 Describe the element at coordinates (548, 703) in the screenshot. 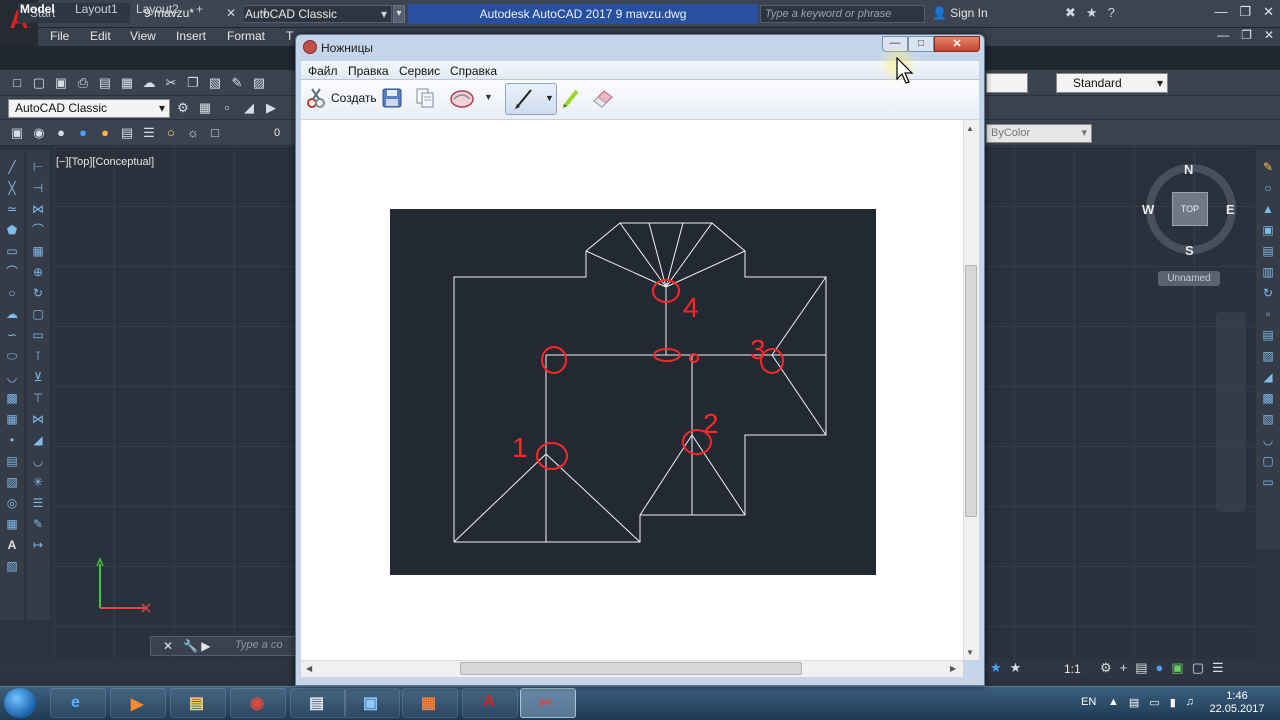

I see `taskbar-snipping-button: ✂` at that location.